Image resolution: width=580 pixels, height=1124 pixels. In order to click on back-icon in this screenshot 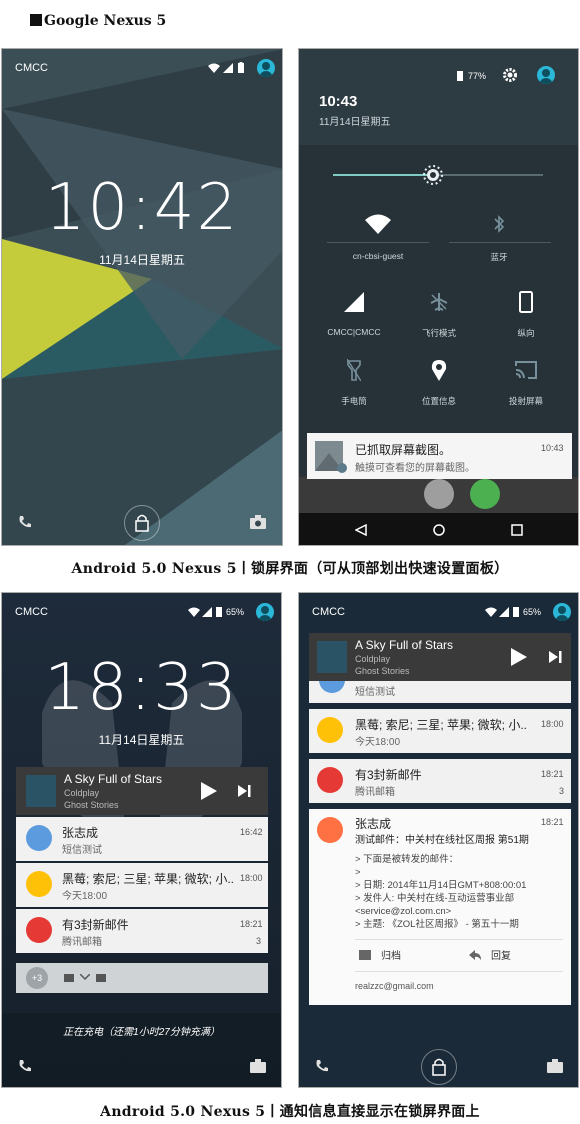, I will do `click(361, 530)`.